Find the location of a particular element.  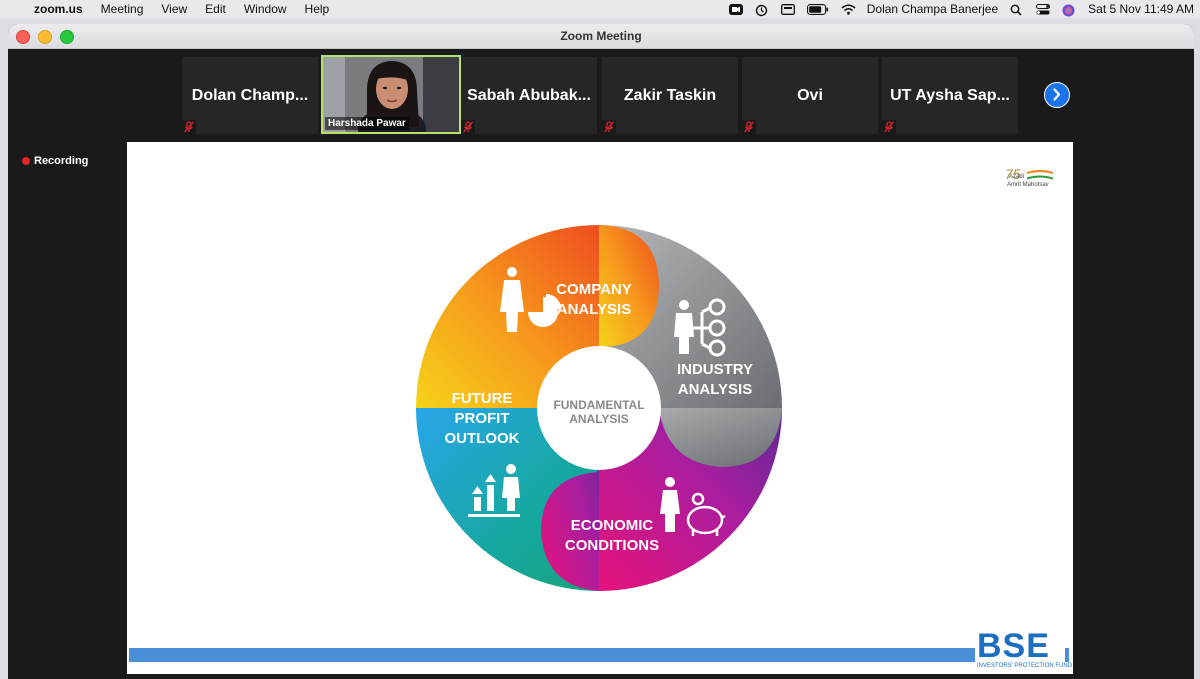

next-participants-button is located at coordinates (1057, 95).